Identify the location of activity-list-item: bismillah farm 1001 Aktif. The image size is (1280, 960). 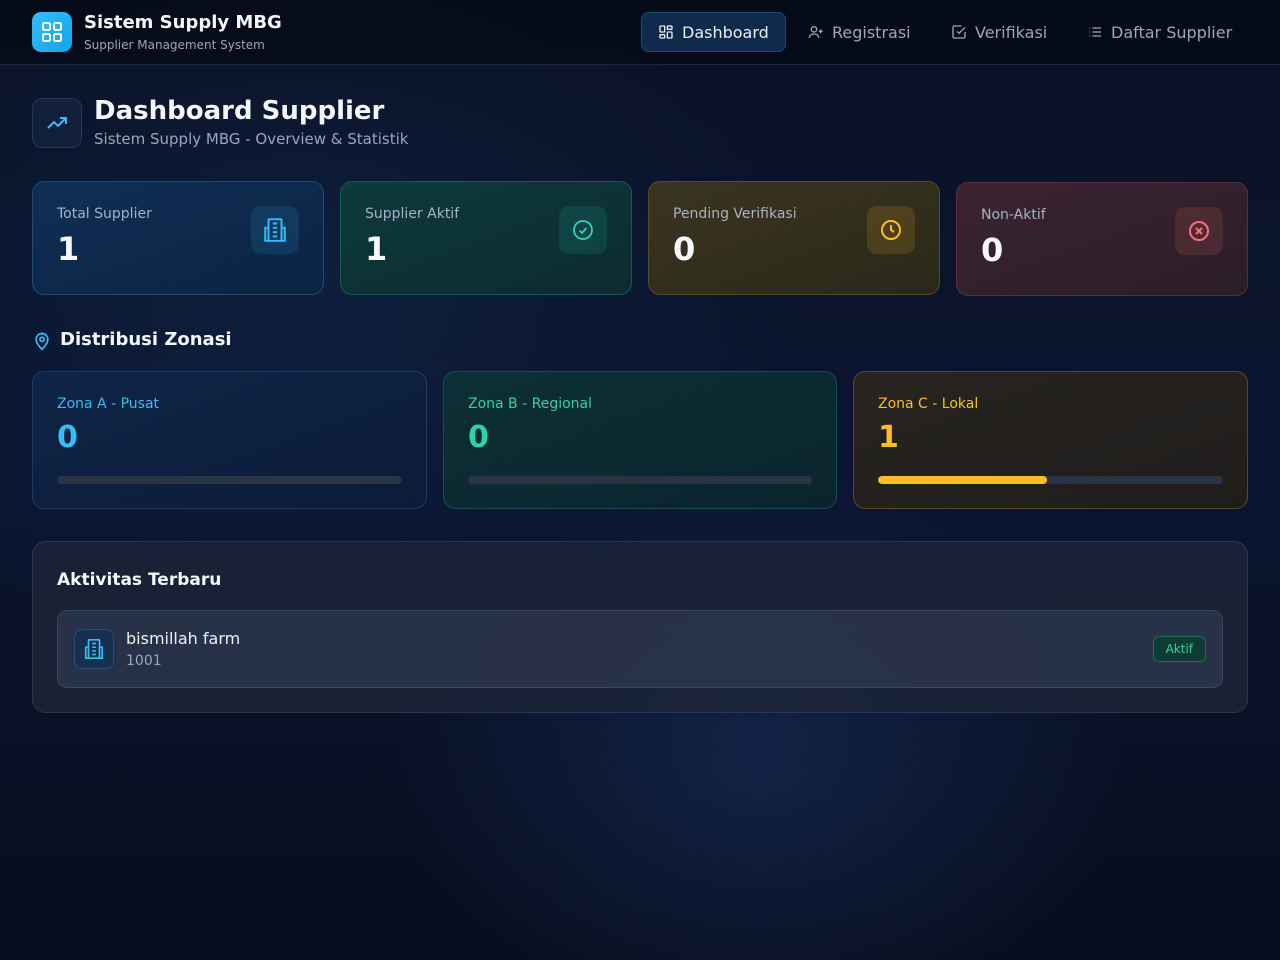
(640, 649).